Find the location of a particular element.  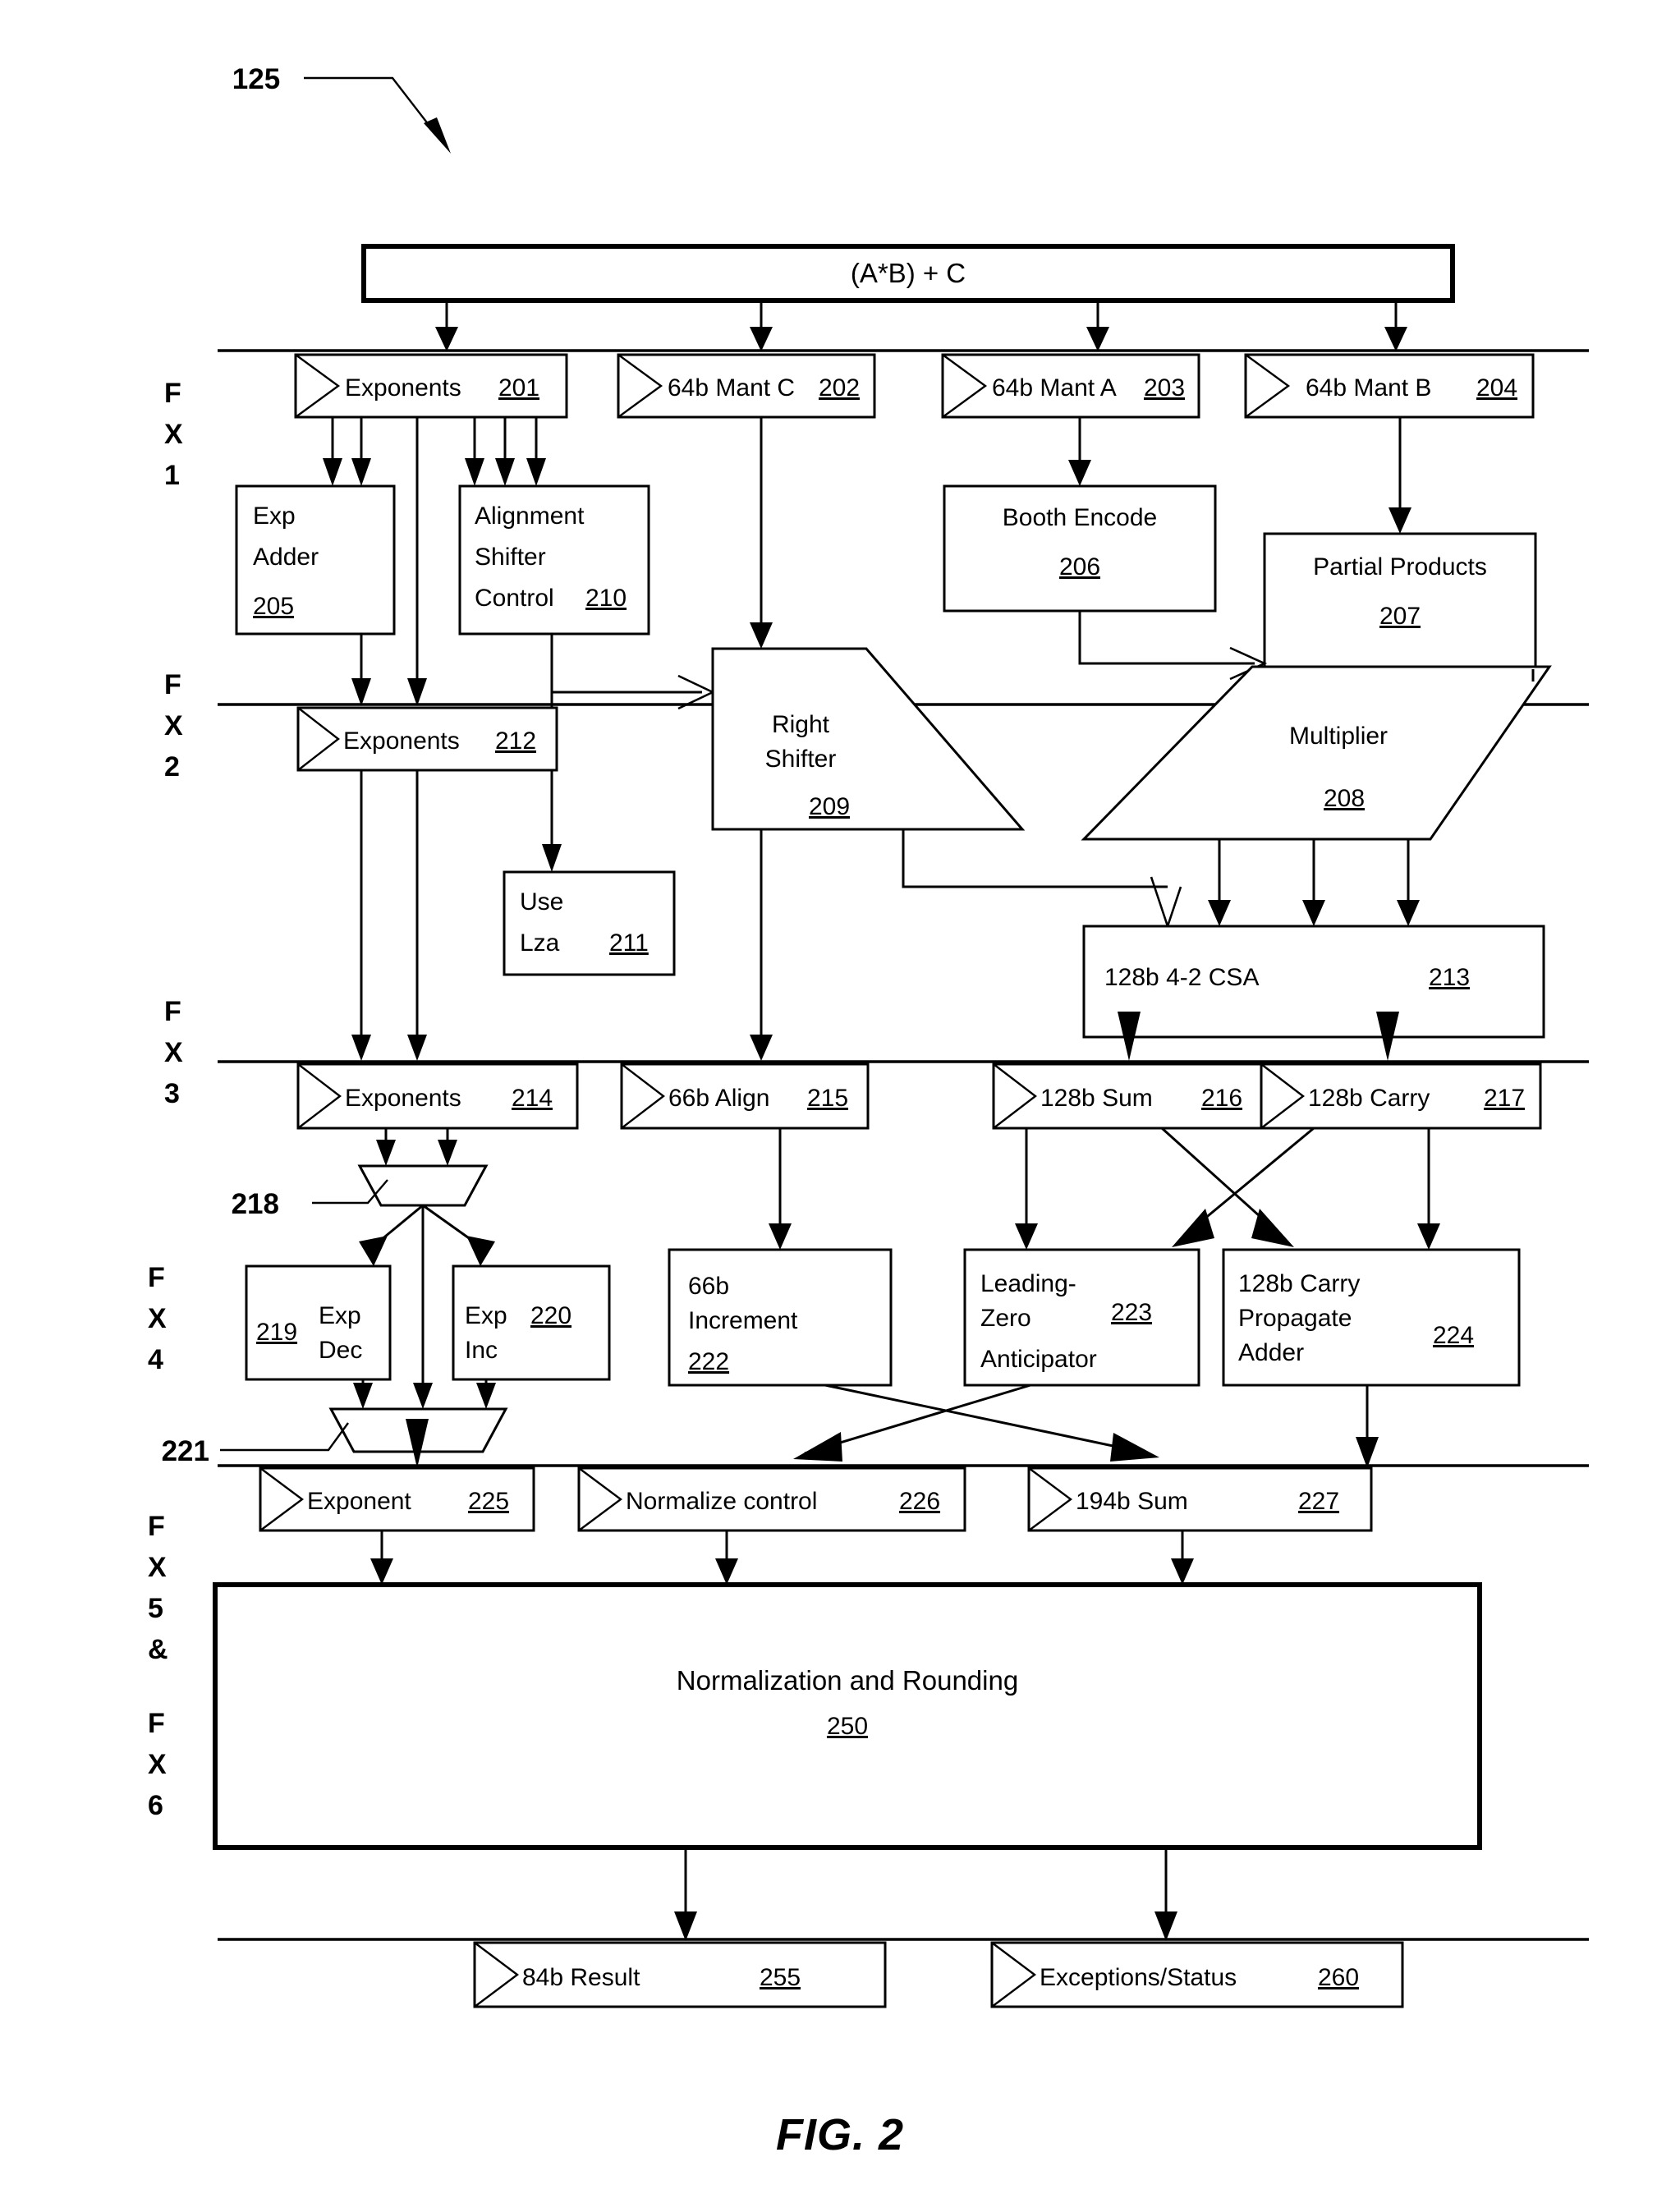

stage-label-fx2-line-0: F is located at coordinates (172, 684).